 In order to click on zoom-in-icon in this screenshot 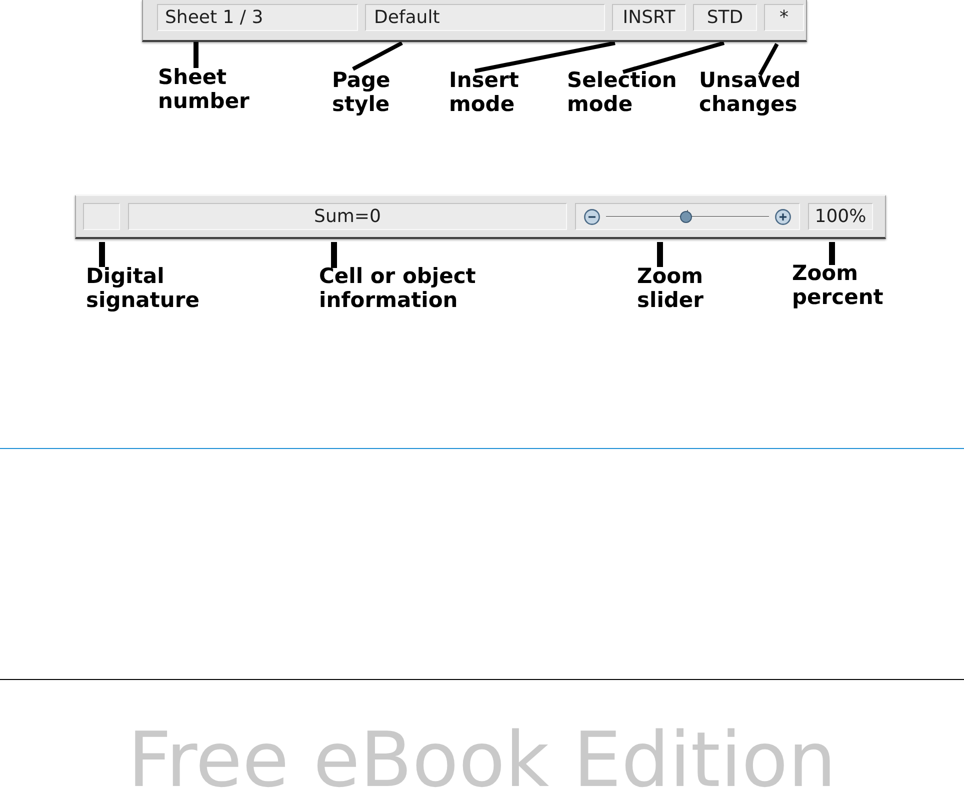, I will do `click(783, 216)`.